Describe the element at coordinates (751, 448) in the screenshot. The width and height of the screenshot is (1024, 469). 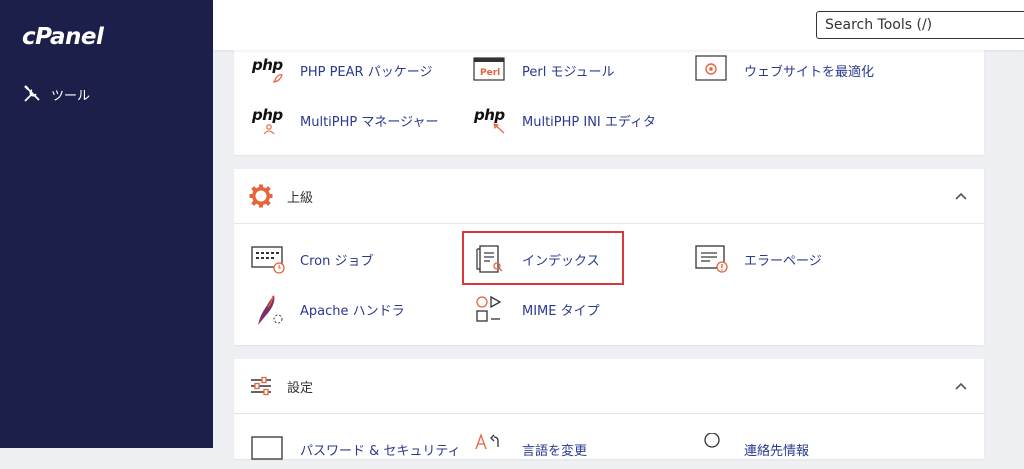
I see `tool-contact-info: 連絡先情報` at that location.